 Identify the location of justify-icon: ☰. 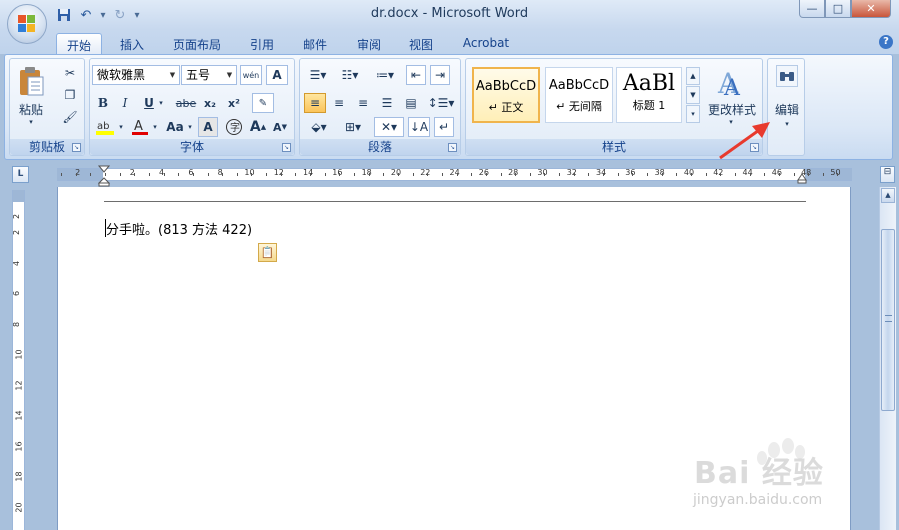
(387, 103).